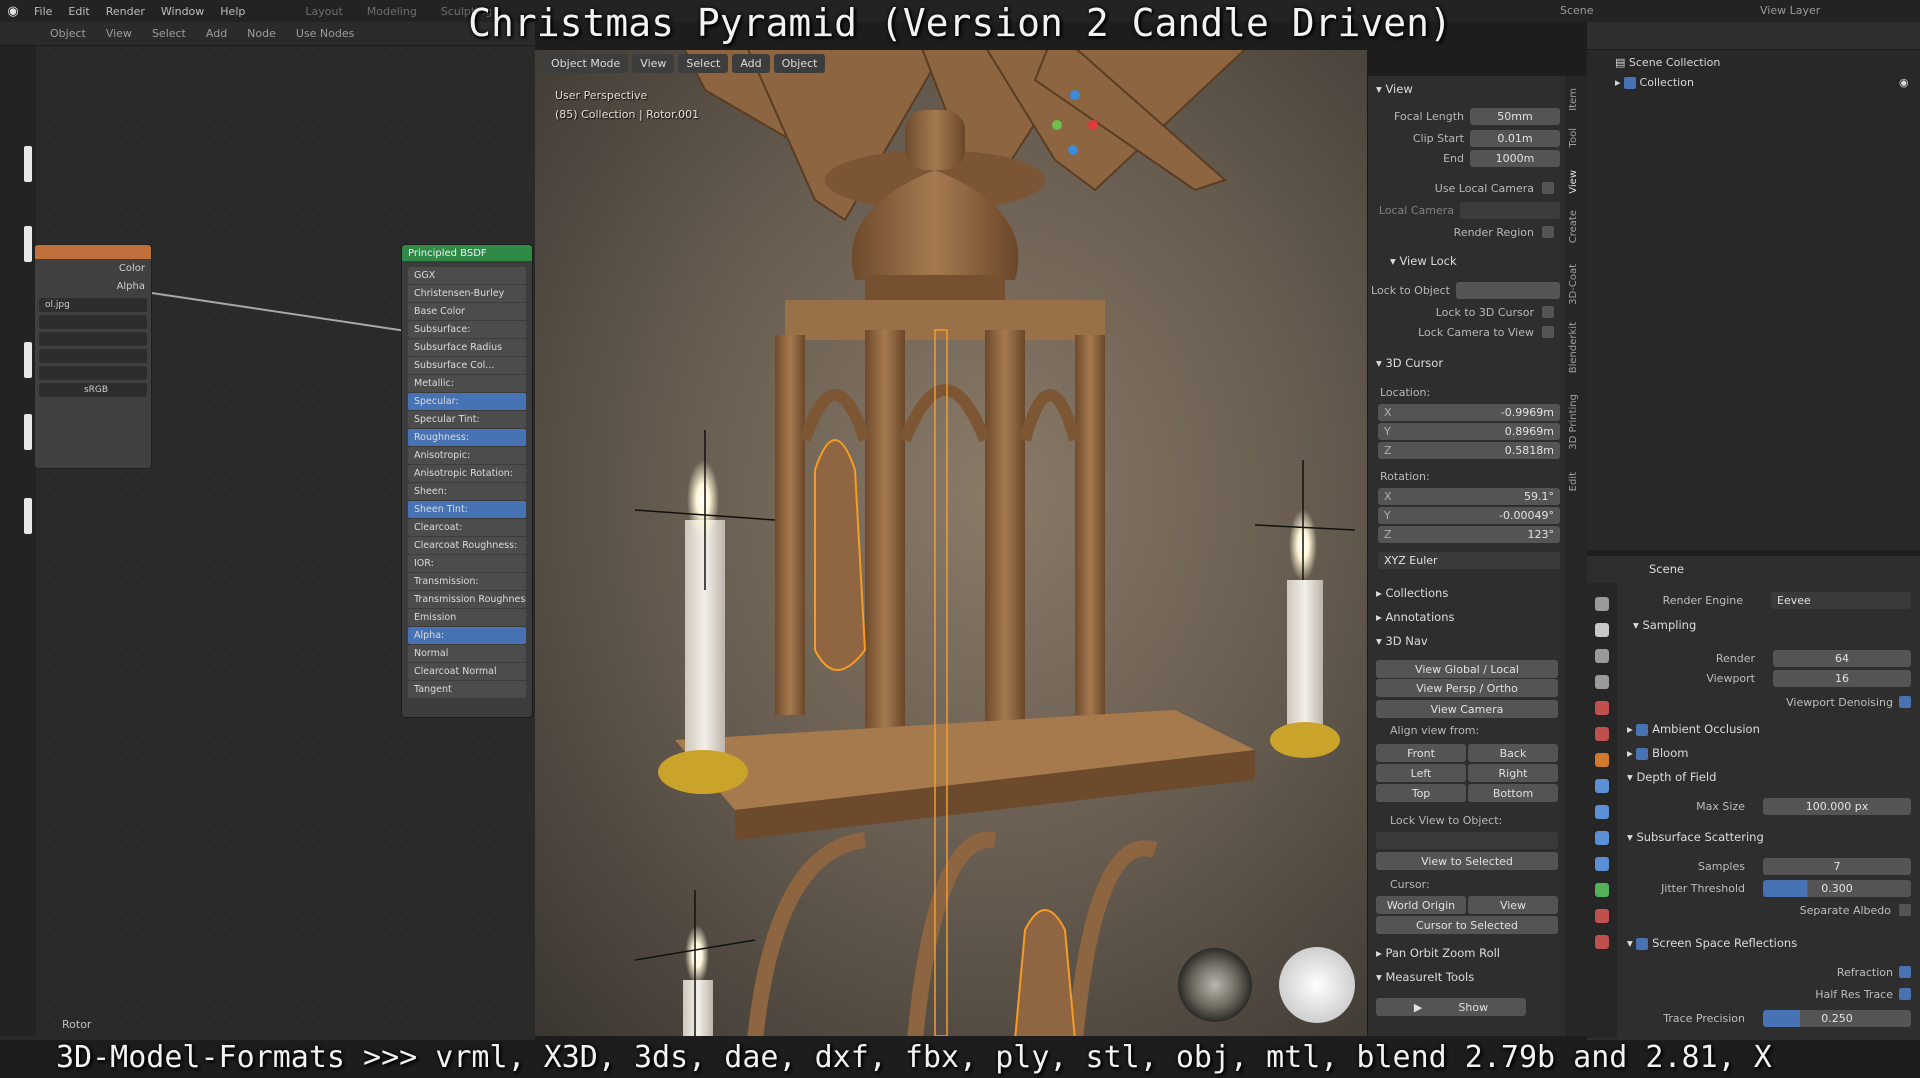 The image size is (1920, 1078). What do you see at coordinates (1513, 773) in the screenshot?
I see `align-right-button: Right` at bounding box center [1513, 773].